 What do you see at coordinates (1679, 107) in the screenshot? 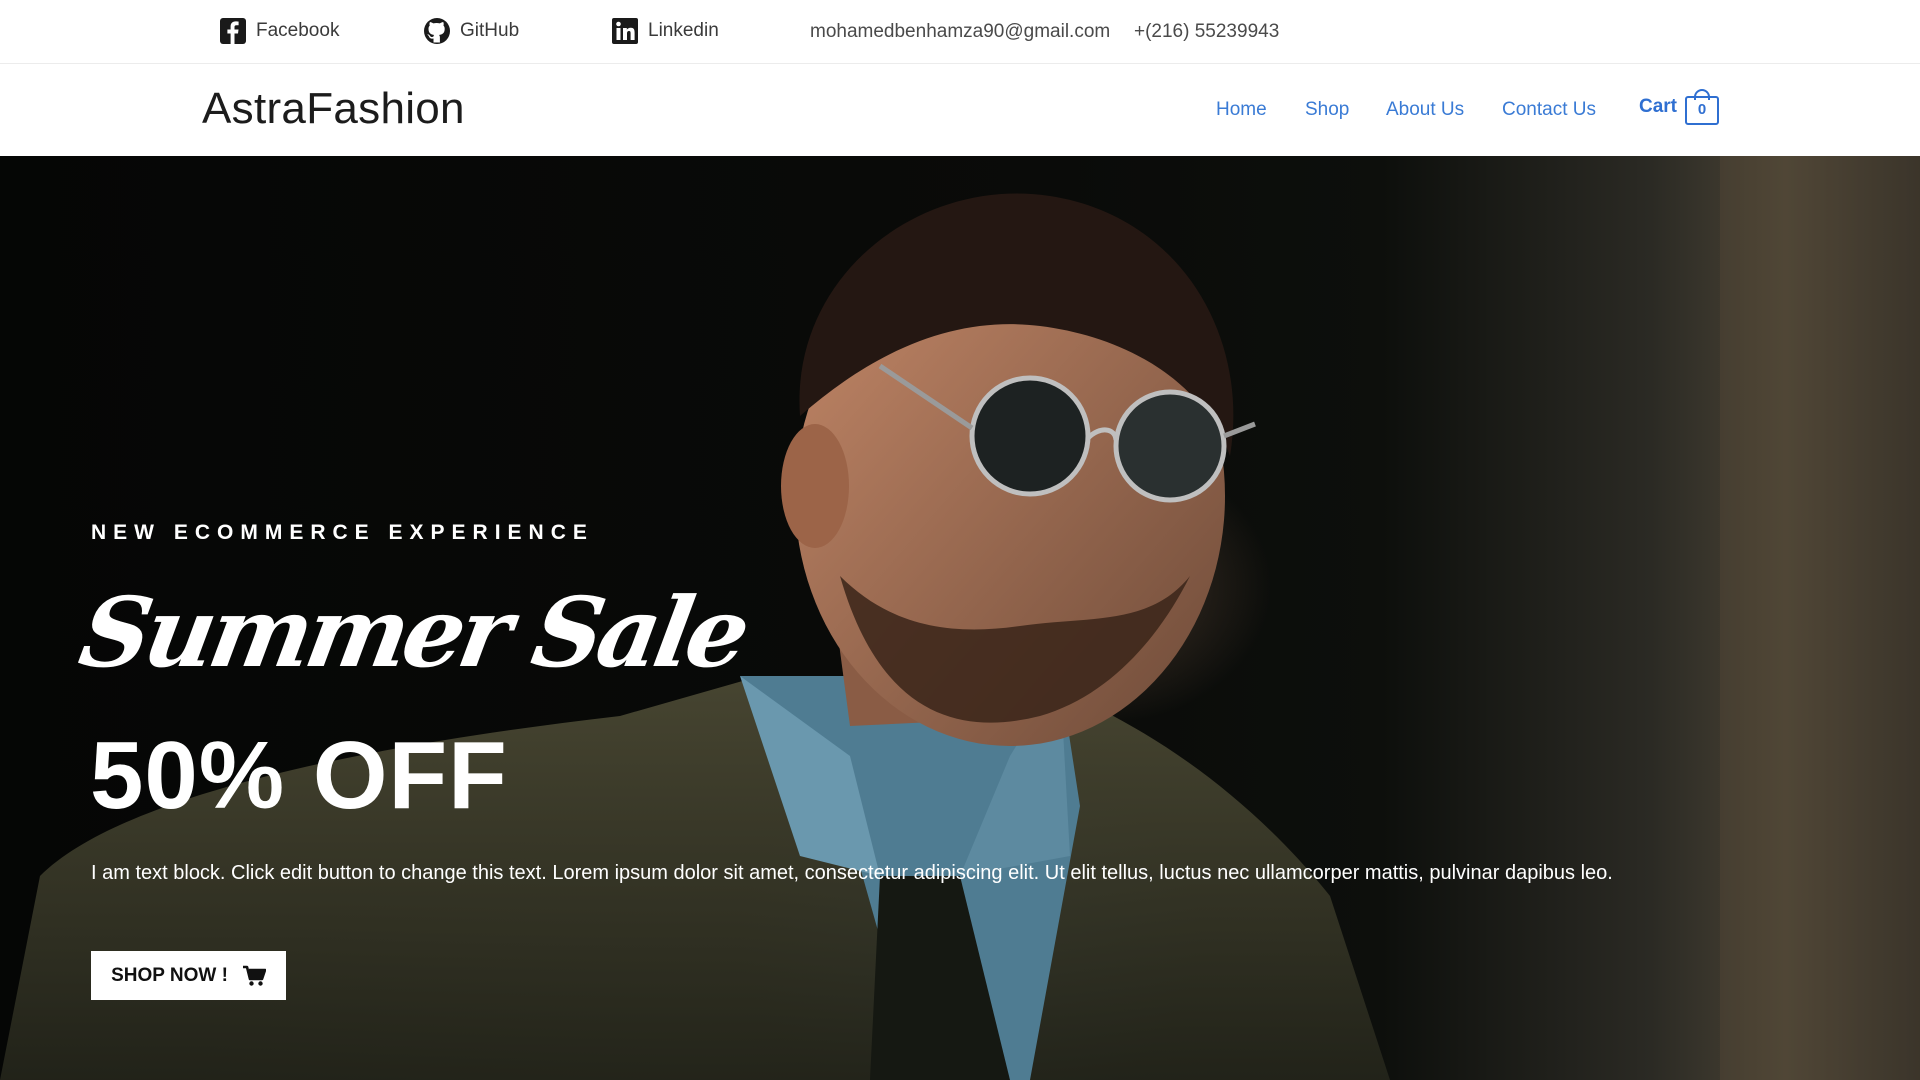
I see `cart-link: Cart 0` at bounding box center [1679, 107].